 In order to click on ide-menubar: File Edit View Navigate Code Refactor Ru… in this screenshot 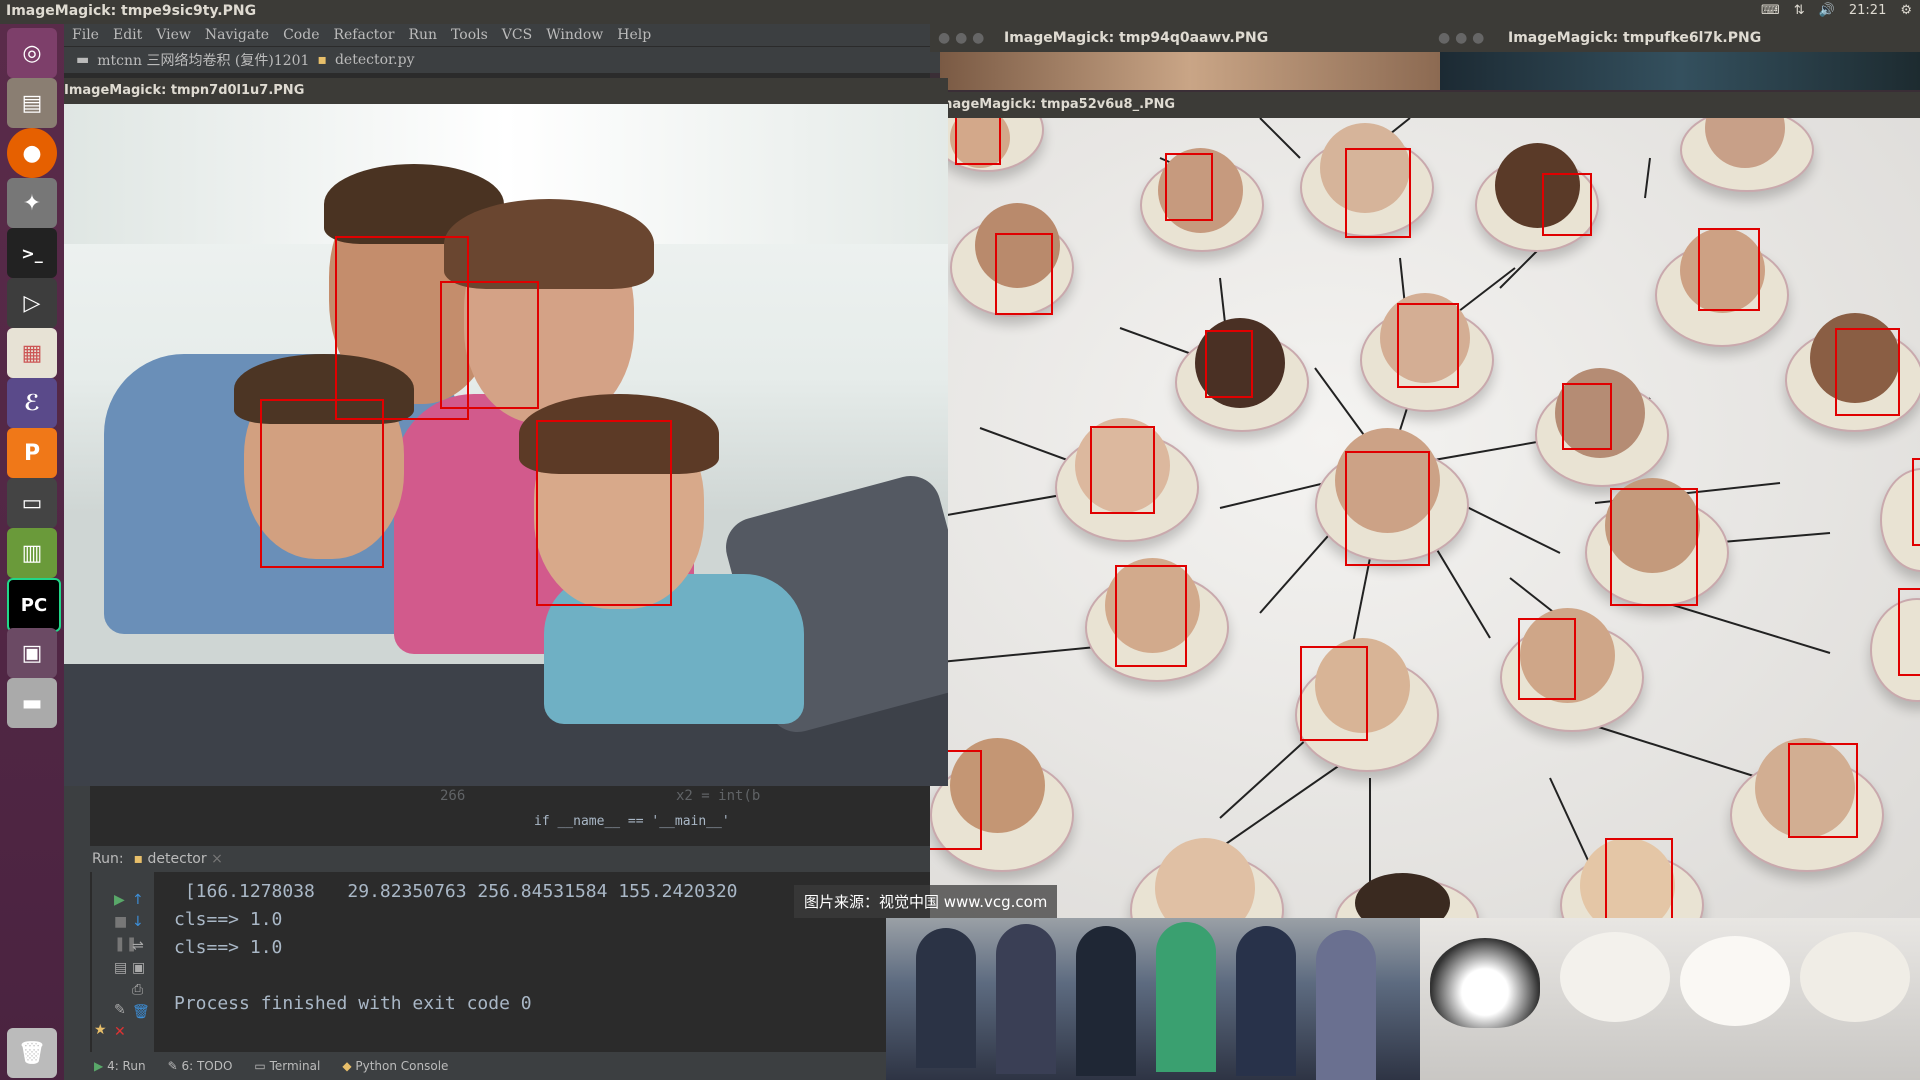, I will do `click(501, 35)`.